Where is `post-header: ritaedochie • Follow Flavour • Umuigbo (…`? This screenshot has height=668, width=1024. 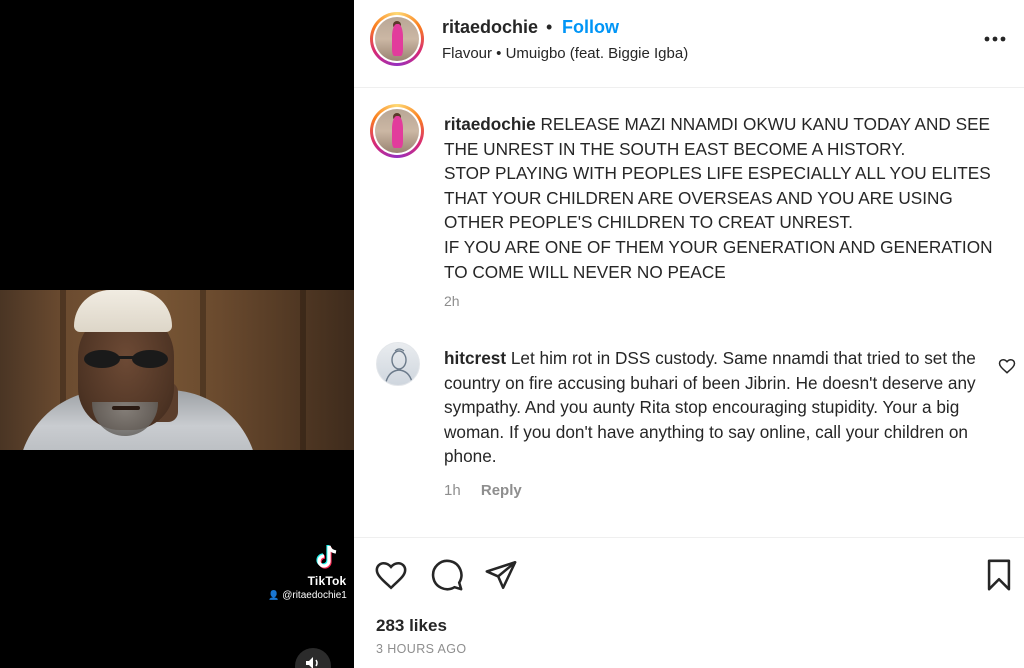
post-header: ritaedochie • Follow Flavour • Umuigbo (… is located at coordinates (689, 44).